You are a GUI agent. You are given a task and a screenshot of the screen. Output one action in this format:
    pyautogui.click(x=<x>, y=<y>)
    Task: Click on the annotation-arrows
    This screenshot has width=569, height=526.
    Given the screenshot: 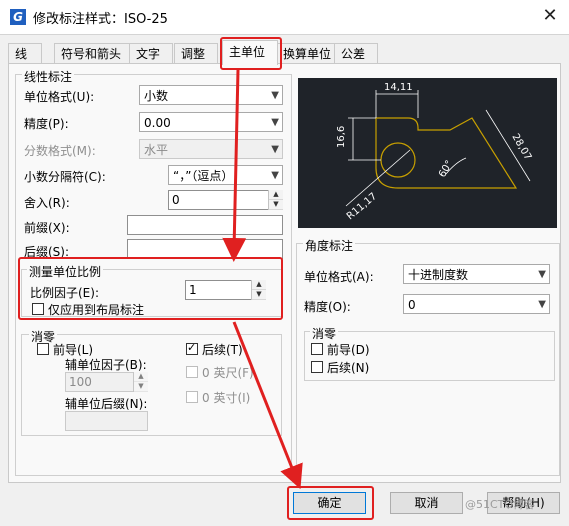 What is the action you would take?
    pyautogui.click(x=262, y=279)
    